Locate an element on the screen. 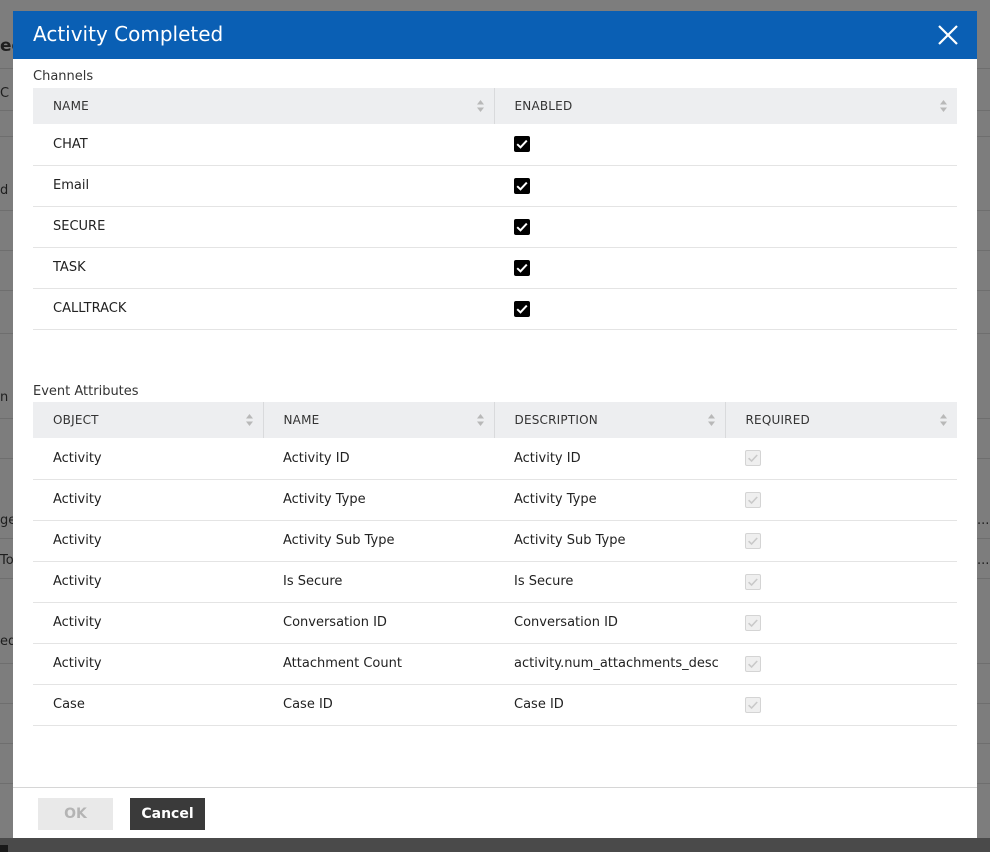 The width and height of the screenshot is (990, 852). attribute-name: Activity ID is located at coordinates (378, 459).